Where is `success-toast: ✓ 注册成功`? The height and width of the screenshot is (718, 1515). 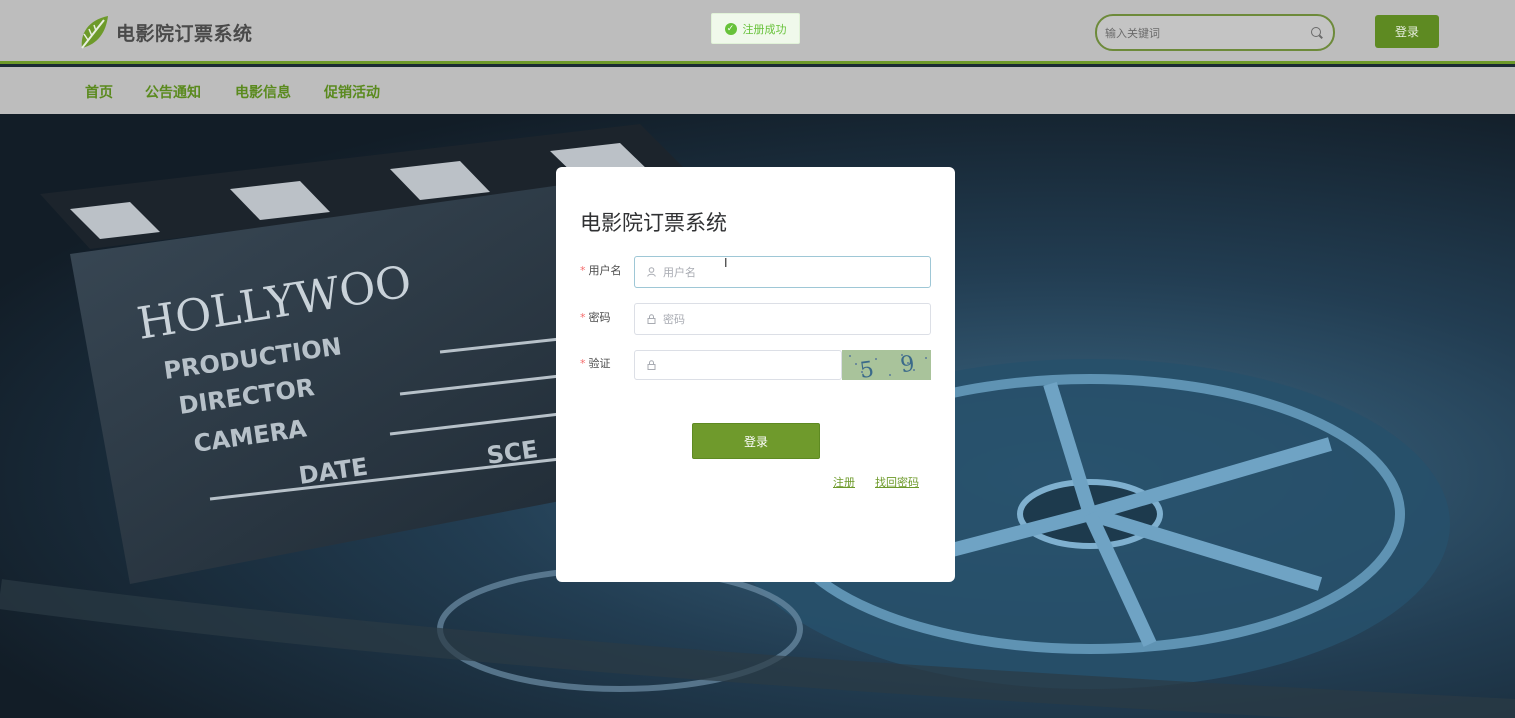 success-toast: ✓ 注册成功 is located at coordinates (755, 28).